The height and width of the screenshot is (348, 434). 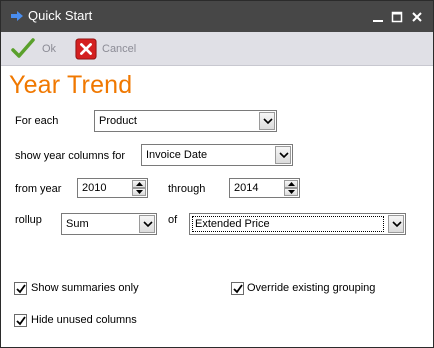 I want to click on hide-unused-checkbox, so click(x=20, y=320).